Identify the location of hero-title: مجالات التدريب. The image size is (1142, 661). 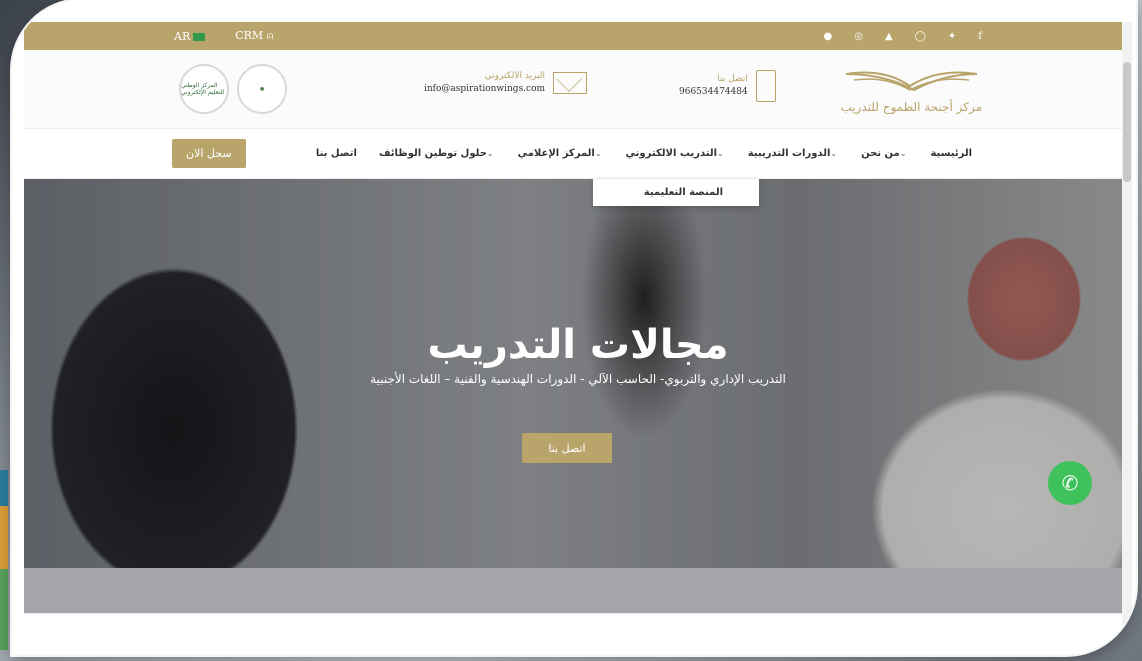
(578, 345).